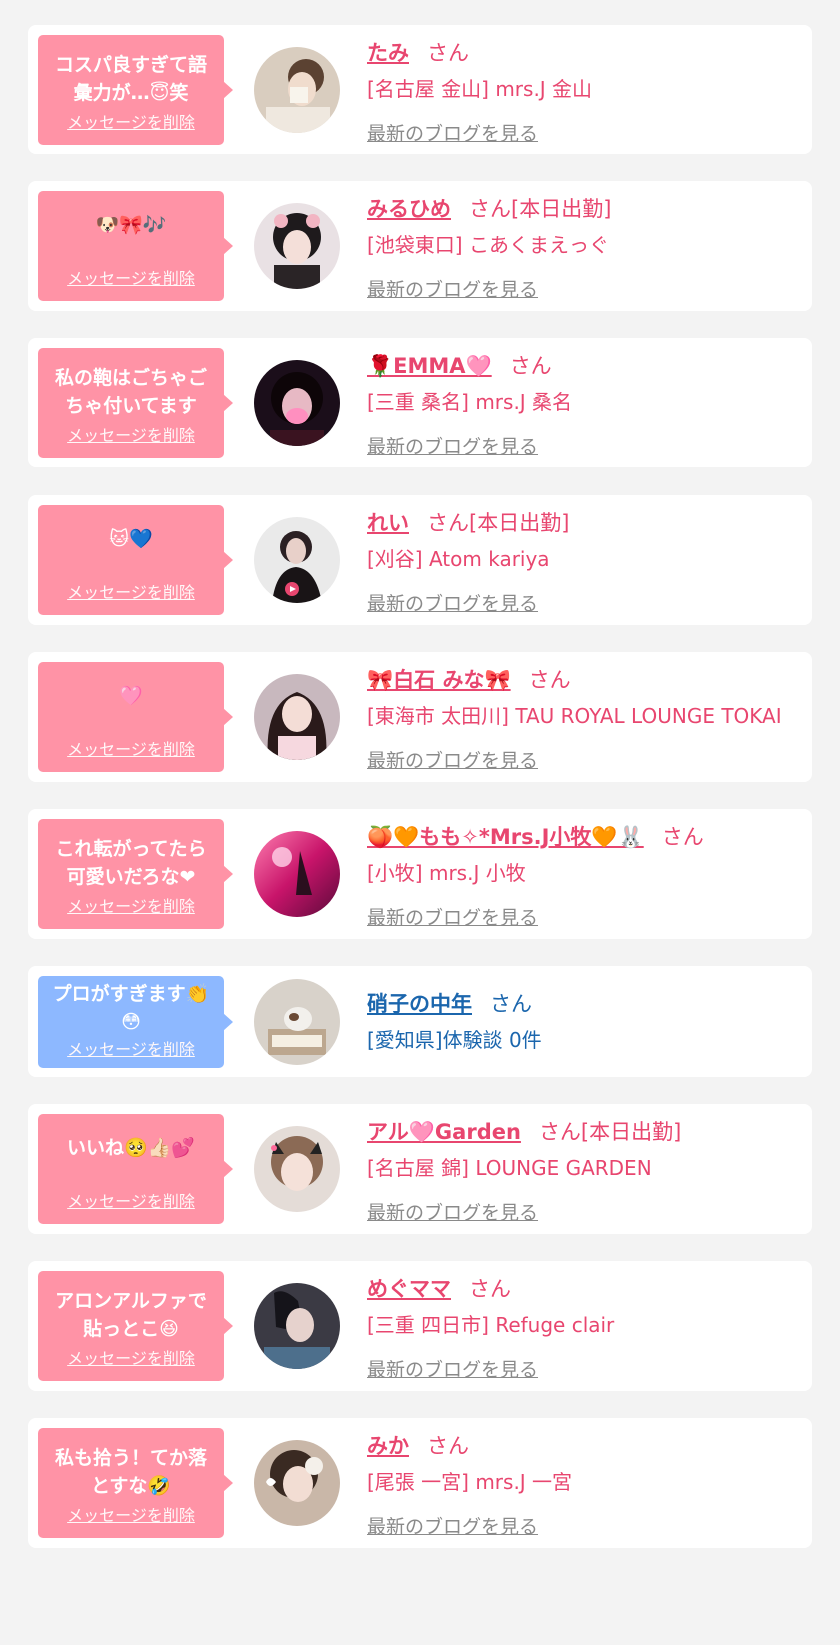 This screenshot has height=1645, width=840. What do you see at coordinates (454, 1040) in the screenshot?
I see `shop-info: [愛知県]体験談 0件` at bounding box center [454, 1040].